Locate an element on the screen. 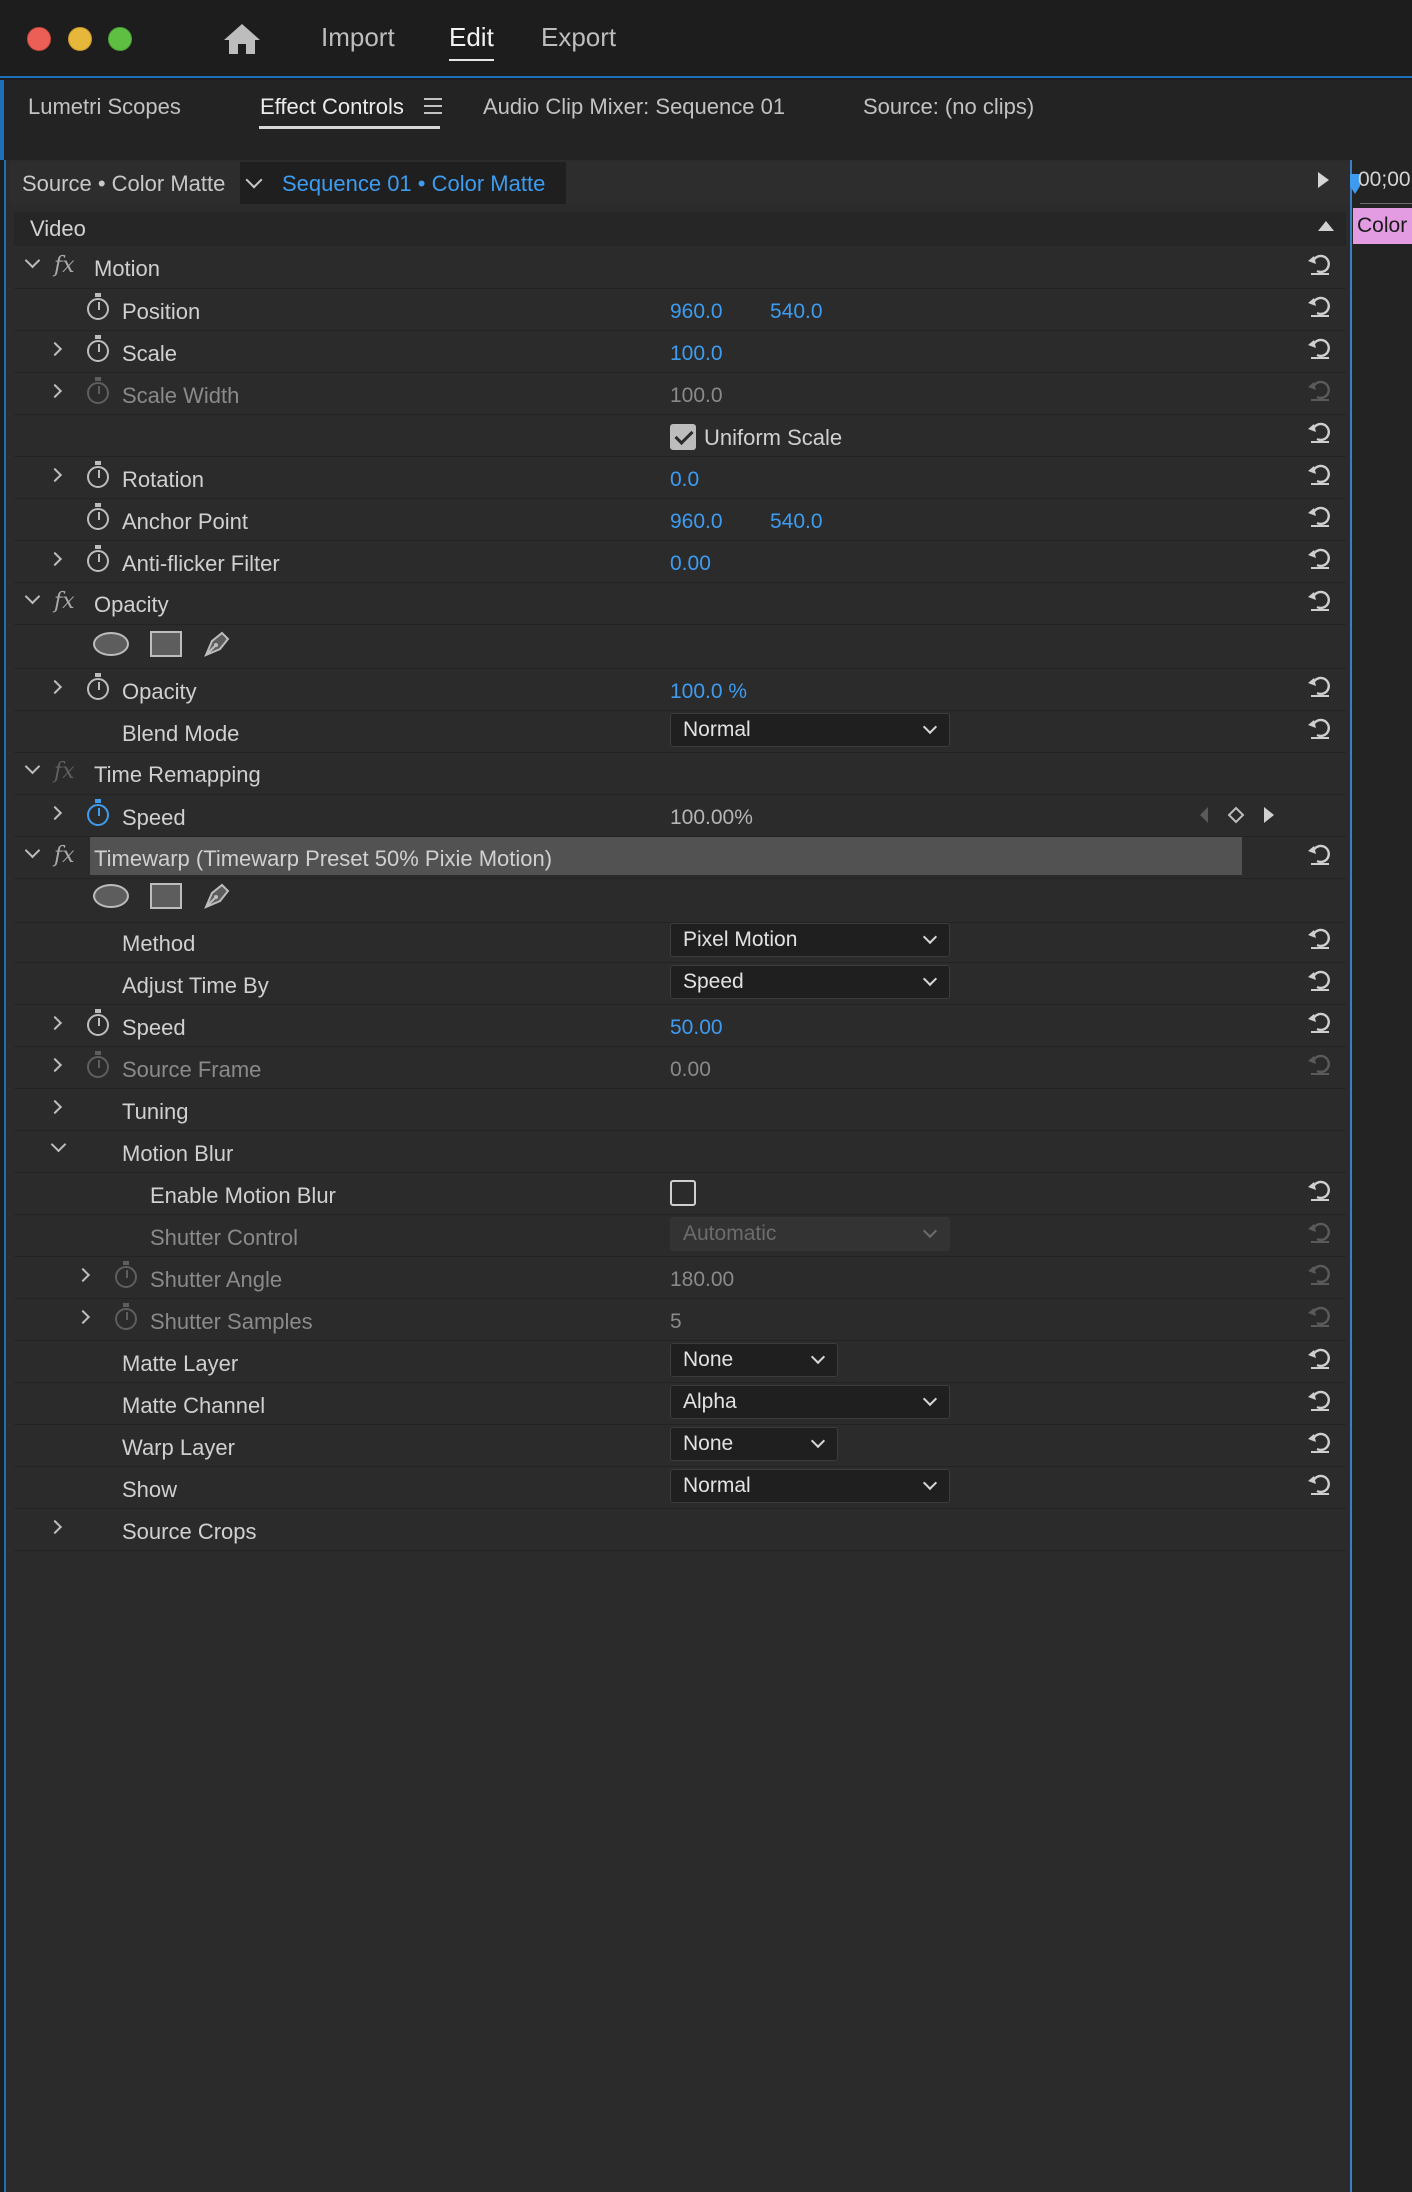 The width and height of the screenshot is (1412, 2192). enable-motion-blur-checkbox is located at coordinates (683, 1193).